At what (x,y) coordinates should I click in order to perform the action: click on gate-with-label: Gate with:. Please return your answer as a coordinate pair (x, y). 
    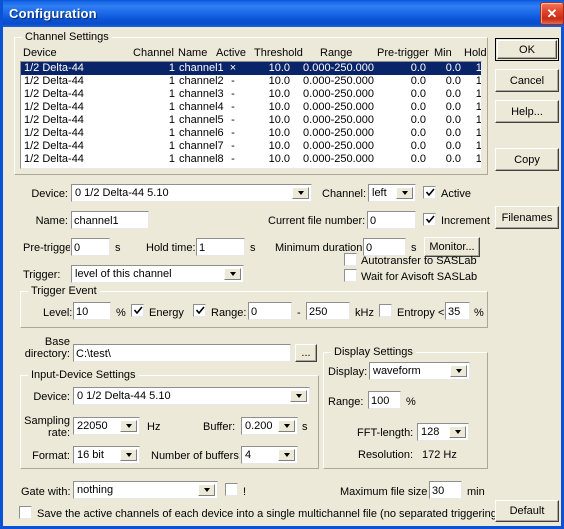
    Looking at the image, I should click on (46, 492).